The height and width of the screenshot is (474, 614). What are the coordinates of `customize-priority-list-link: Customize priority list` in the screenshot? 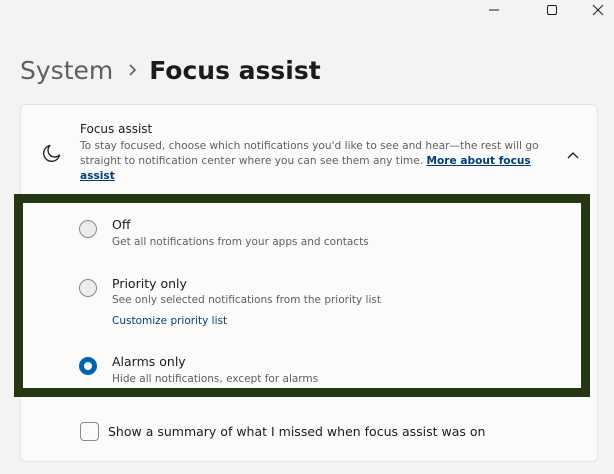 It's located at (169, 321).